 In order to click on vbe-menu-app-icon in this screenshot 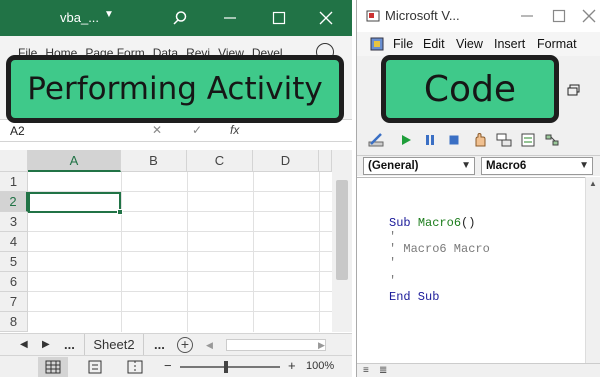, I will do `click(377, 45)`.